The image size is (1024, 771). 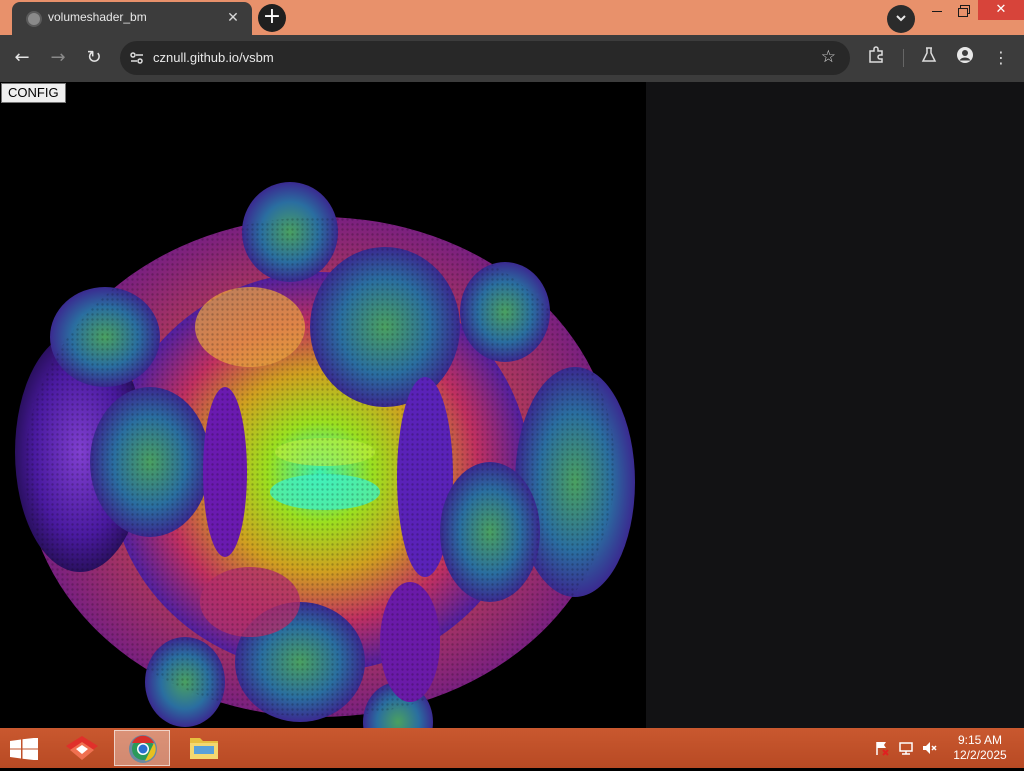 What do you see at coordinates (97, 17) in the screenshot?
I see `tab-title: volumeshader_bm` at bounding box center [97, 17].